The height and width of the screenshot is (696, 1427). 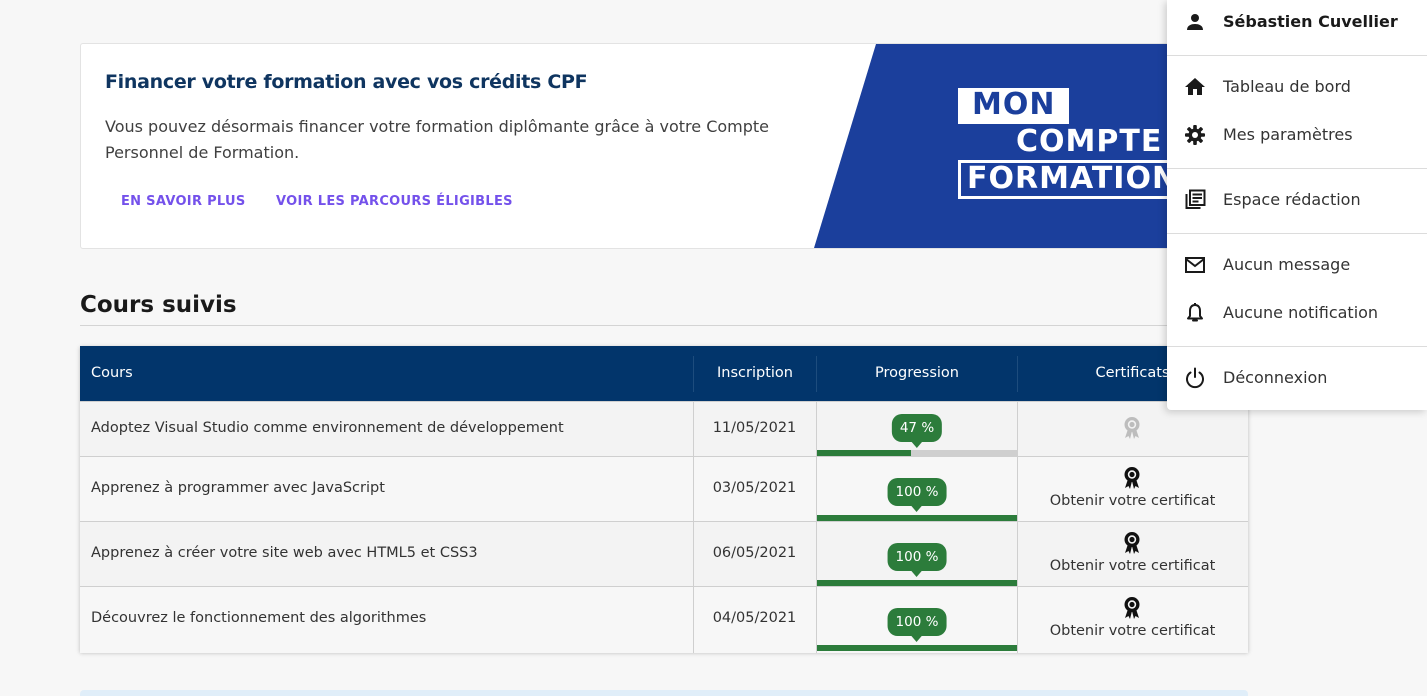 I want to click on next-section-edge, so click(x=664, y=693).